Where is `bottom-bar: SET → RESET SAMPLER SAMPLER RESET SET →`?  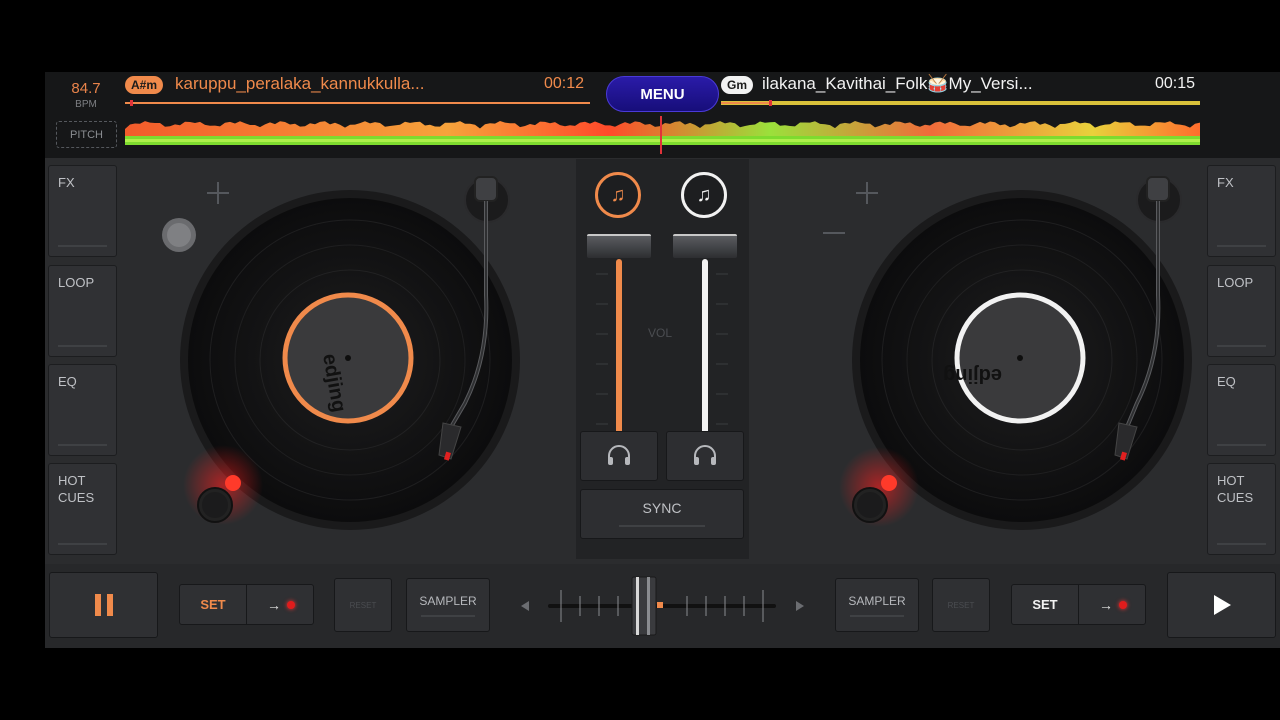
bottom-bar: SET → RESET SAMPLER SAMPLER RESET SET → is located at coordinates (662, 606).